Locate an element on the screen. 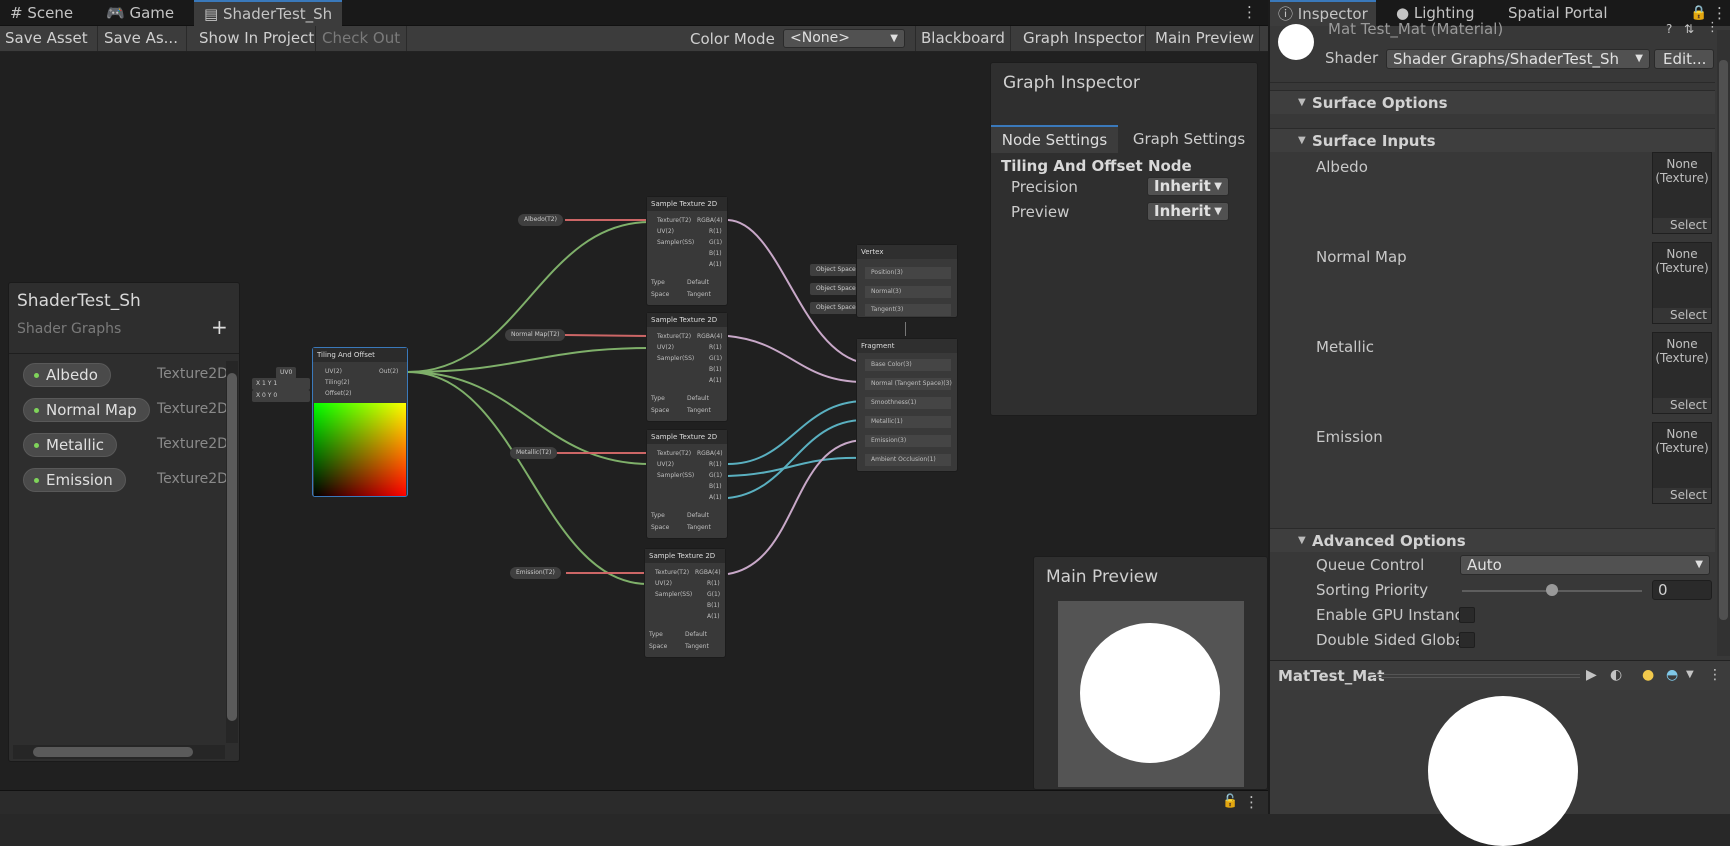 The height and width of the screenshot is (846, 1730). normal-map-property-node: Normal Map(T2) is located at coordinates (535, 335).